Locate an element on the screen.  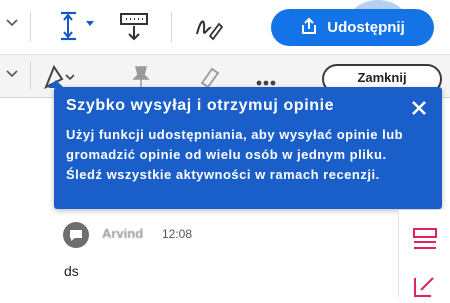
download-icon is located at coordinates (134, 29).